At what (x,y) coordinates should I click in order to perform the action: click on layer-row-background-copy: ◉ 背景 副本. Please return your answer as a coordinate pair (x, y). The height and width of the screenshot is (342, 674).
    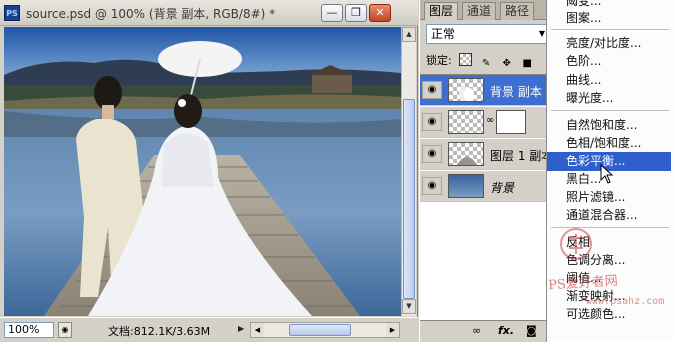
    Looking at the image, I should click on (486, 90).